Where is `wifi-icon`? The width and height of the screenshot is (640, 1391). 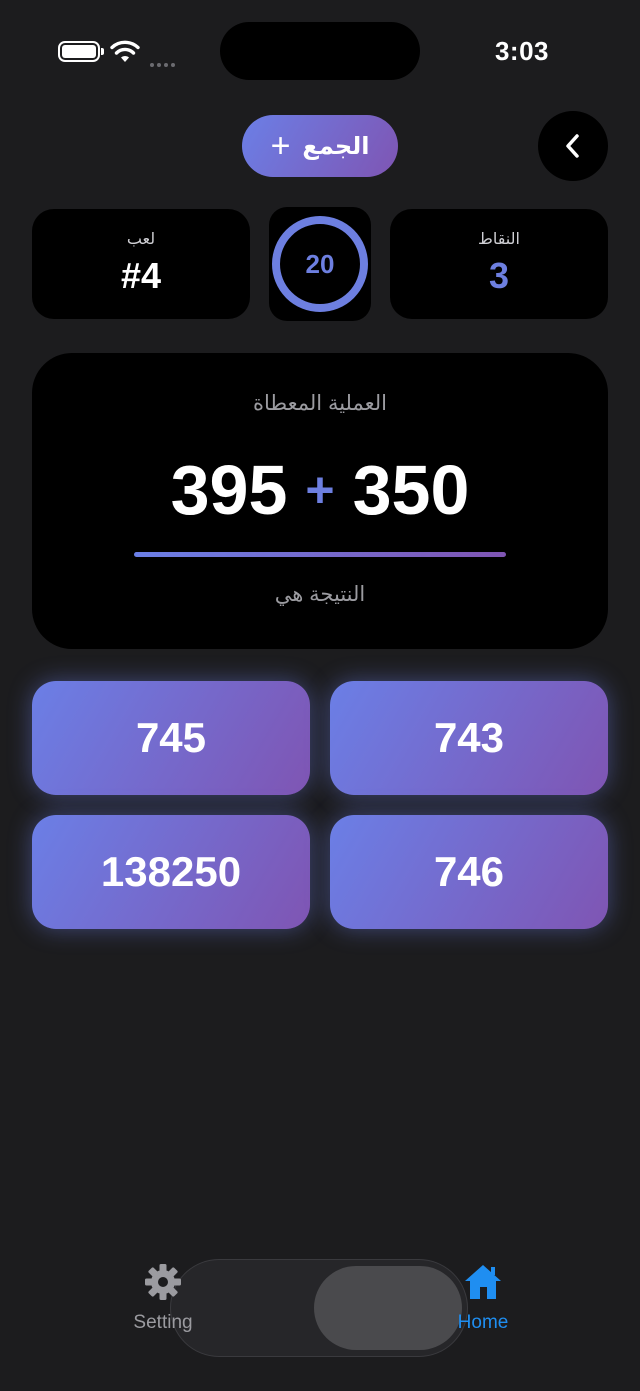 wifi-icon is located at coordinates (125, 51).